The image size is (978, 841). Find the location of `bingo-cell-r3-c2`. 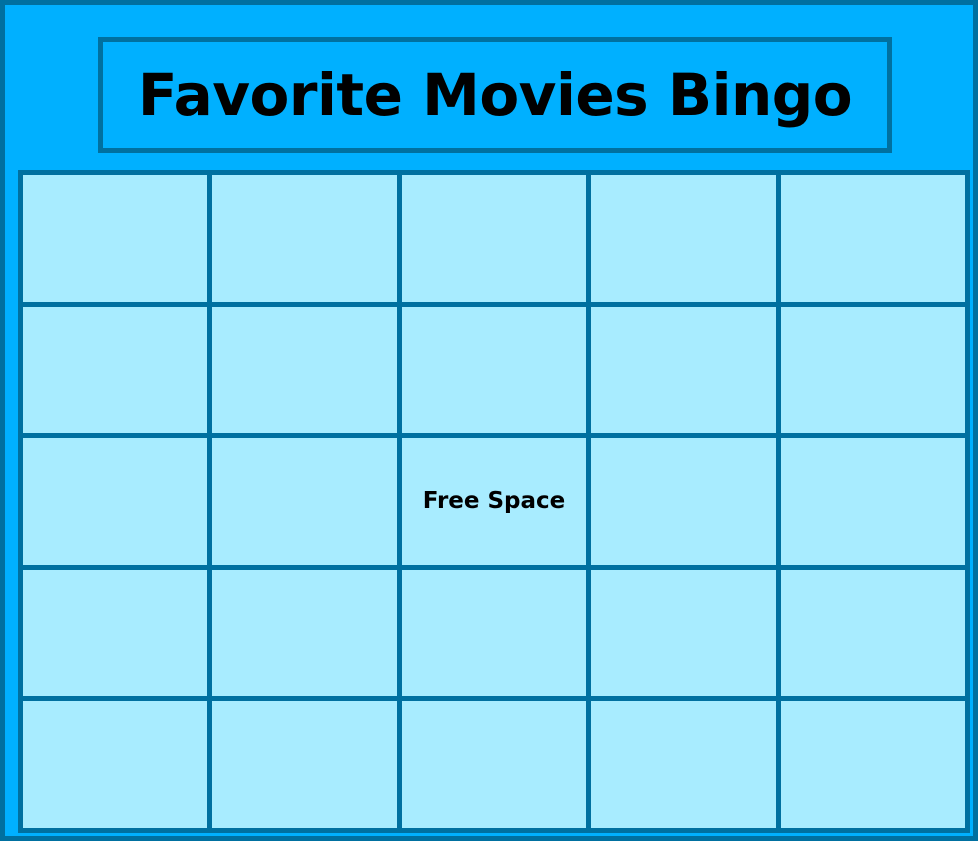

bingo-cell-r3-c2 is located at coordinates (304, 501).